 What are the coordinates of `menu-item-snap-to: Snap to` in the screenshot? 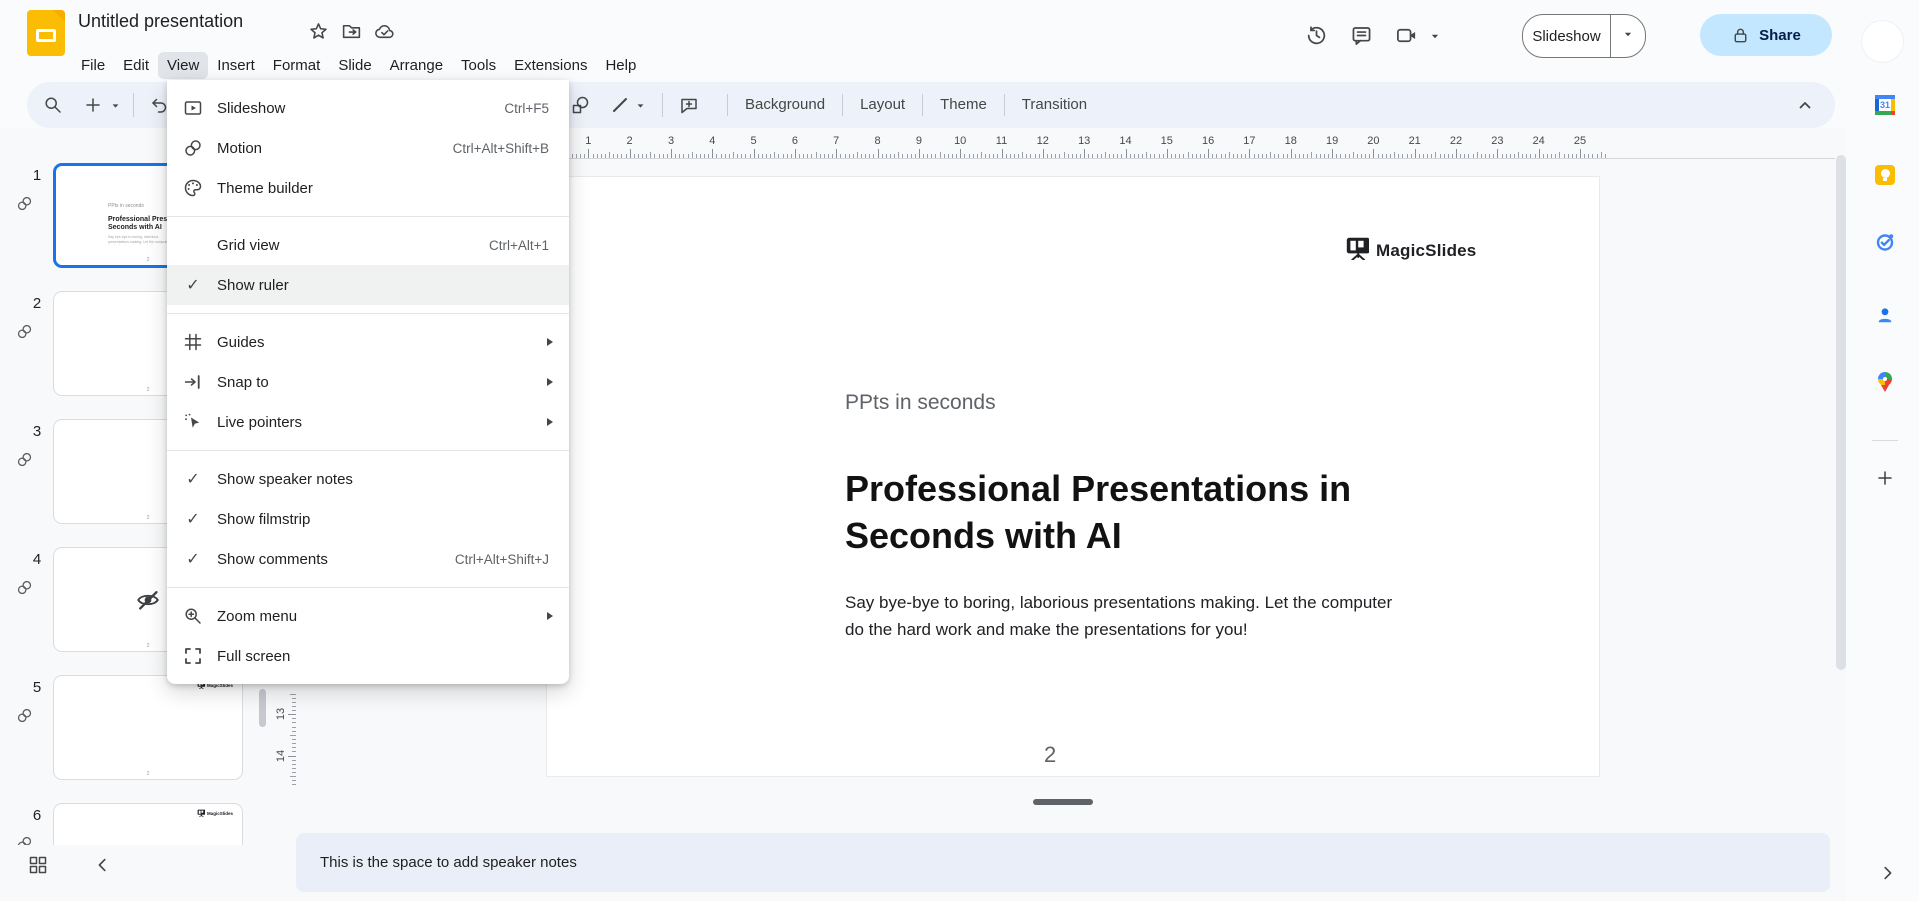 It's located at (368, 382).